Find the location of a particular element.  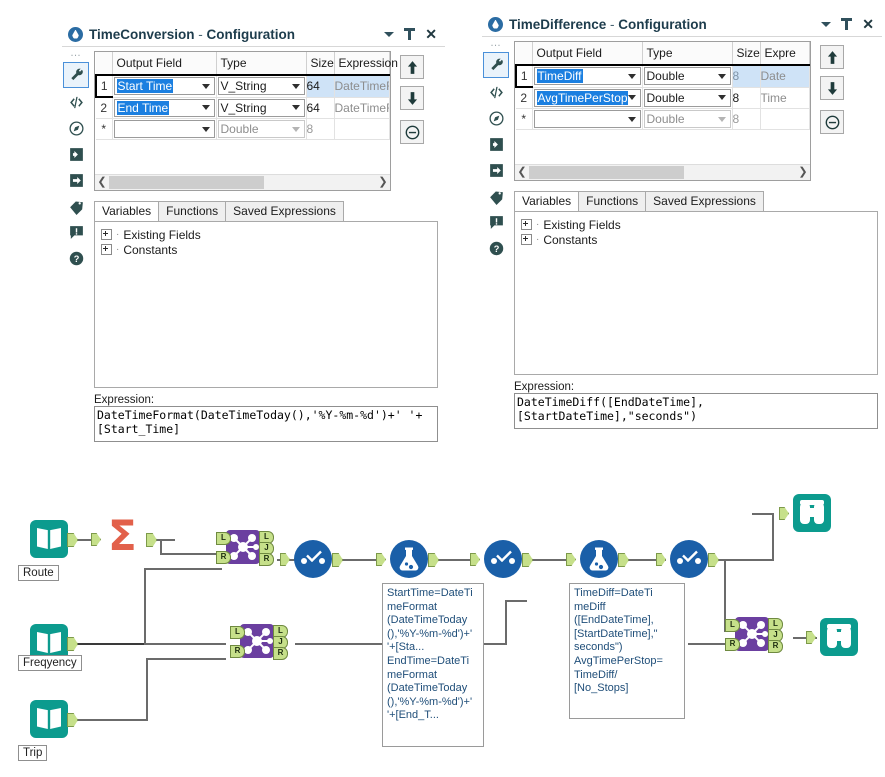

expression-tabs: Variables Functions Saved Expressions is located at coordinates (266, 211).